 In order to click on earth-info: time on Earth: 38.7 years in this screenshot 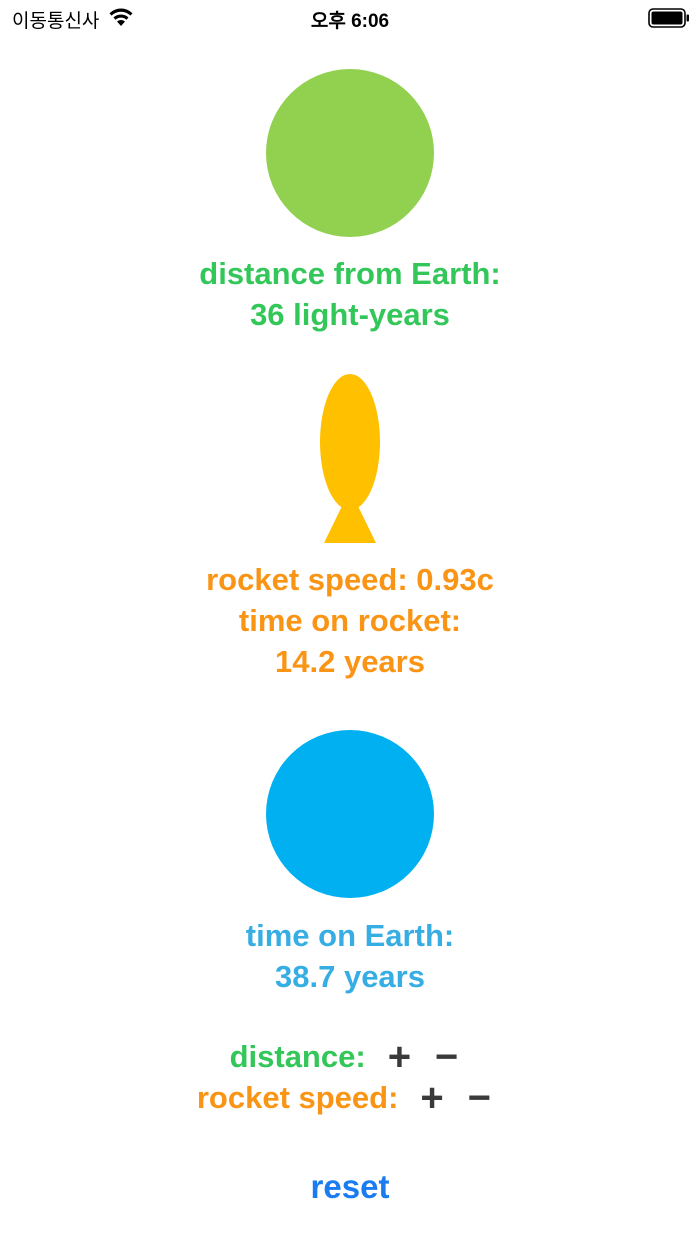, I will do `click(350, 956)`.